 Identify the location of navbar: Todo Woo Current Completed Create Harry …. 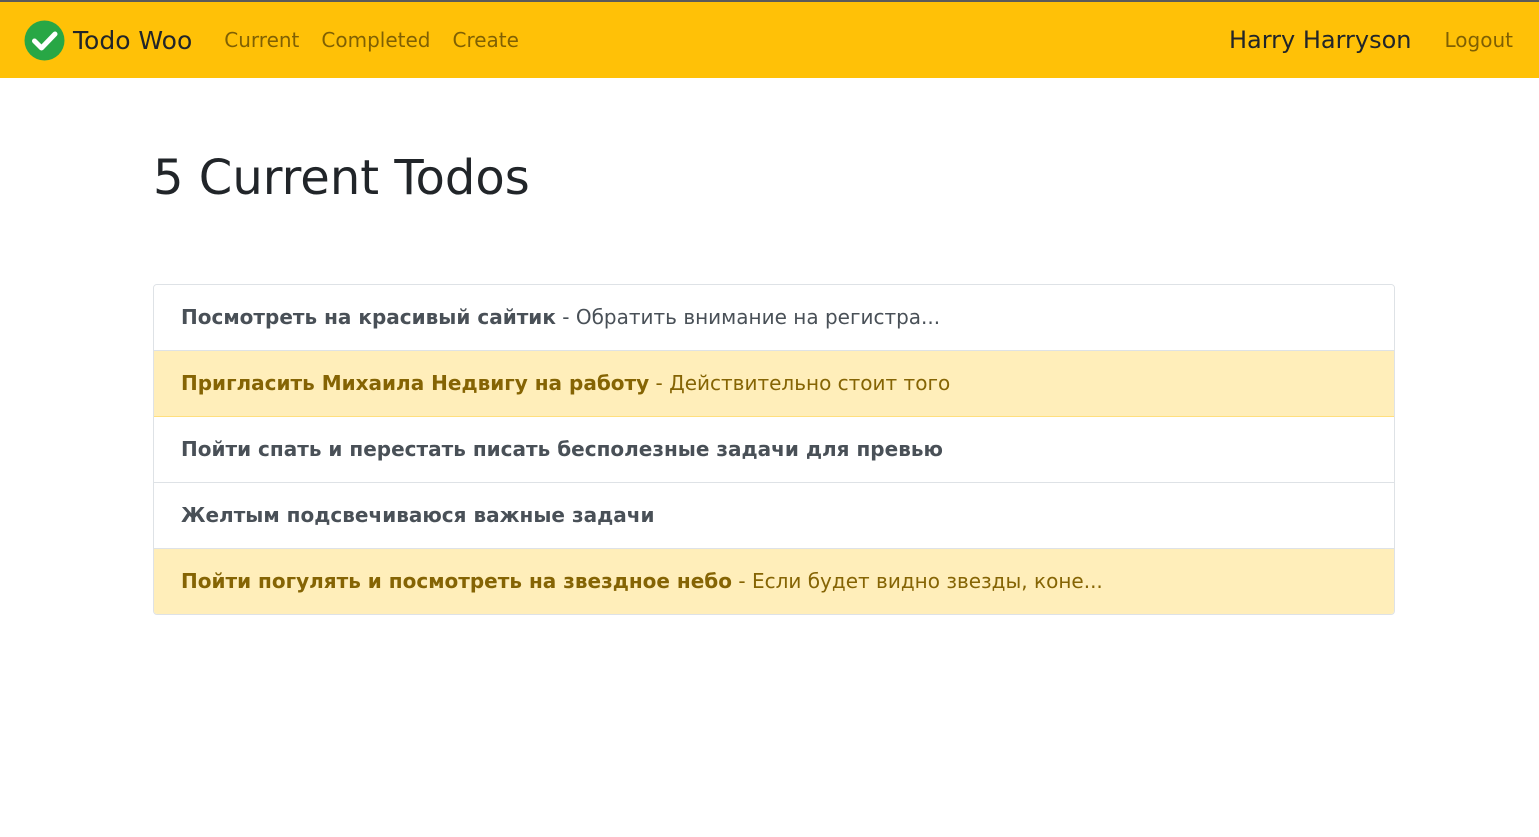
(769, 40).